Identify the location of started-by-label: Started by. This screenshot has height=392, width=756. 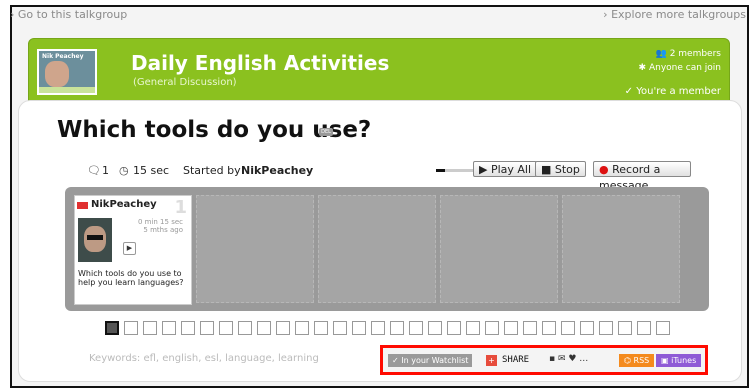
(212, 170).